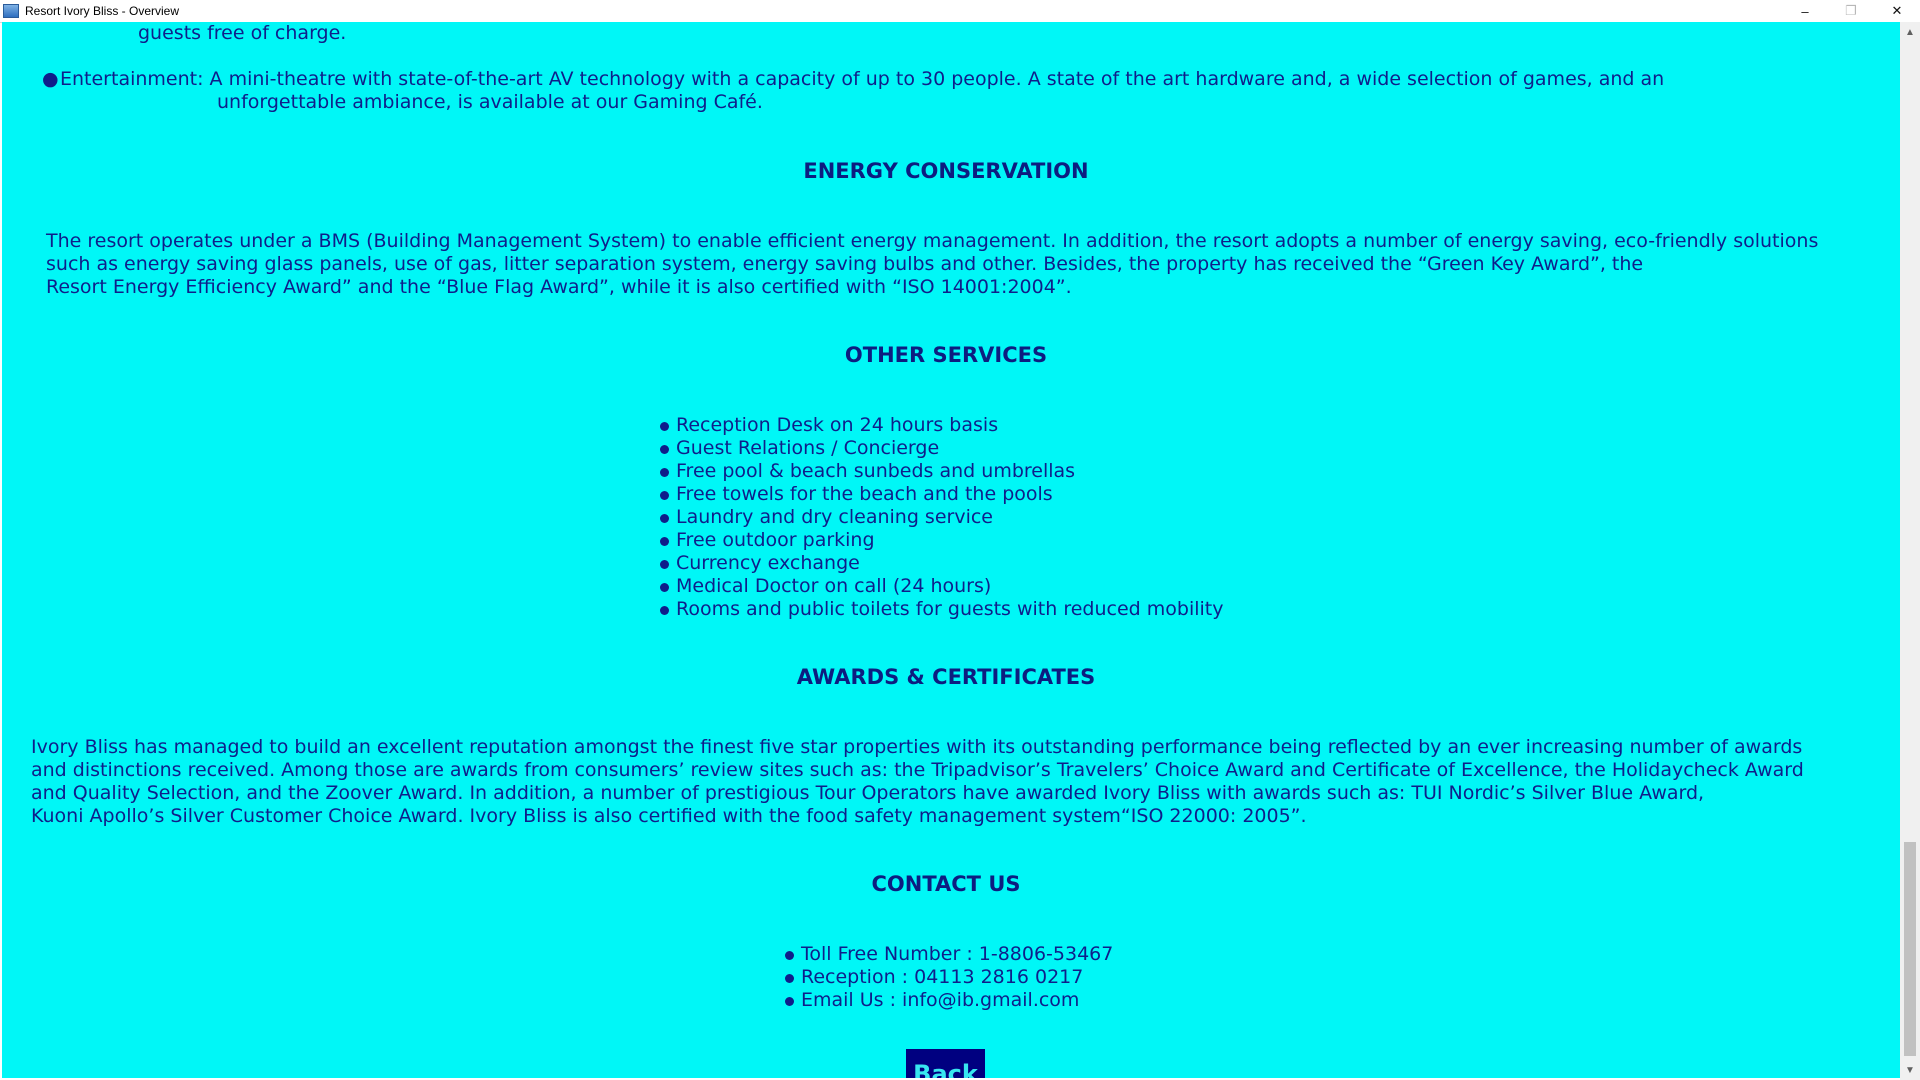  What do you see at coordinates (946, 677) in the screenshot?
I see `awards-heading: AWARDS & CERTIFICATES` at bounding box center [946, 677].